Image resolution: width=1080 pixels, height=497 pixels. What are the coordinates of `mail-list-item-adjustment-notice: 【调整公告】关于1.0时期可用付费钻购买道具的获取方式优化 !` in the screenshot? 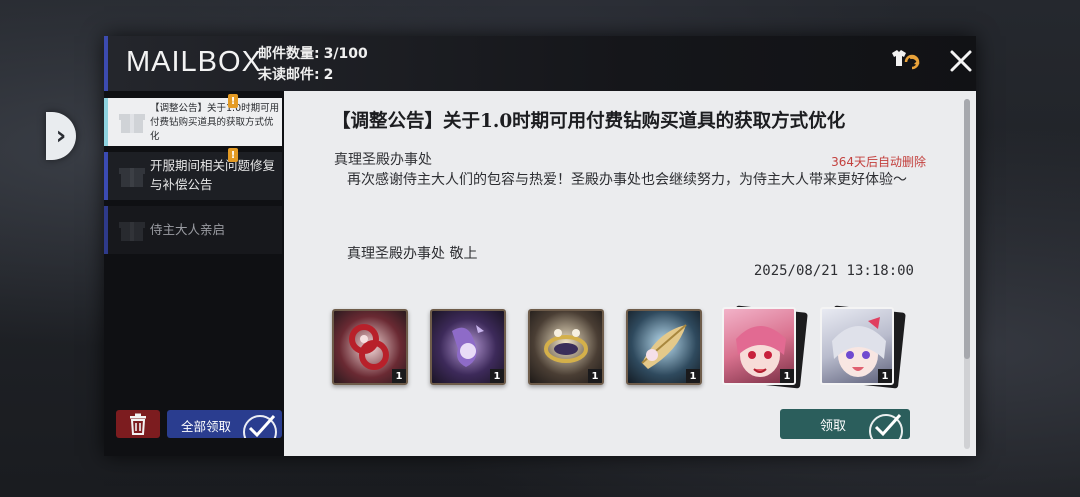 It's located at (193, 120).